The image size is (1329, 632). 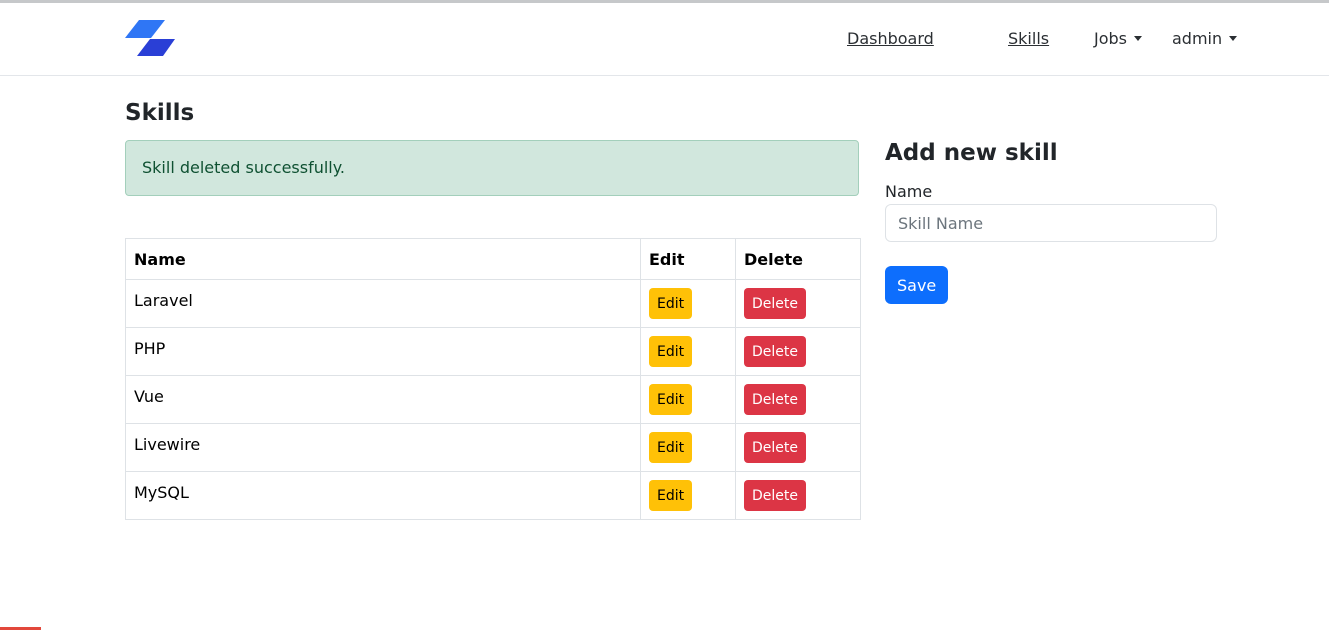 What do you see at coordinates (1197, 38) in the screenshot?
I see `nav-dropdown-admin-label: admin` at bounding box center [1197, 38].